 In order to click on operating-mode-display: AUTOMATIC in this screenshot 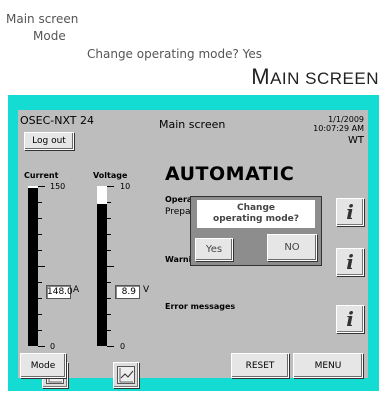, I will do `click(230, 174)`.